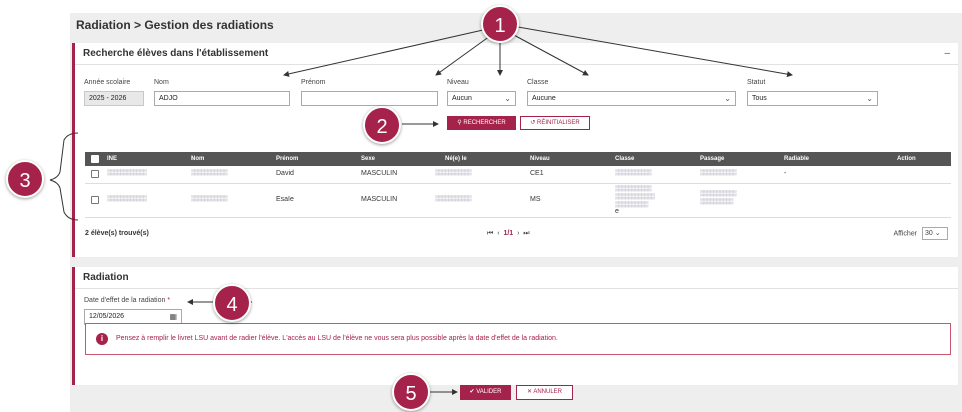 The width and height of the screenshot is (962, 412). What do you see at coordinates (544, 98) in the screenshot?
I see `classe-value: Aucune` at bounding box center [544, 98].